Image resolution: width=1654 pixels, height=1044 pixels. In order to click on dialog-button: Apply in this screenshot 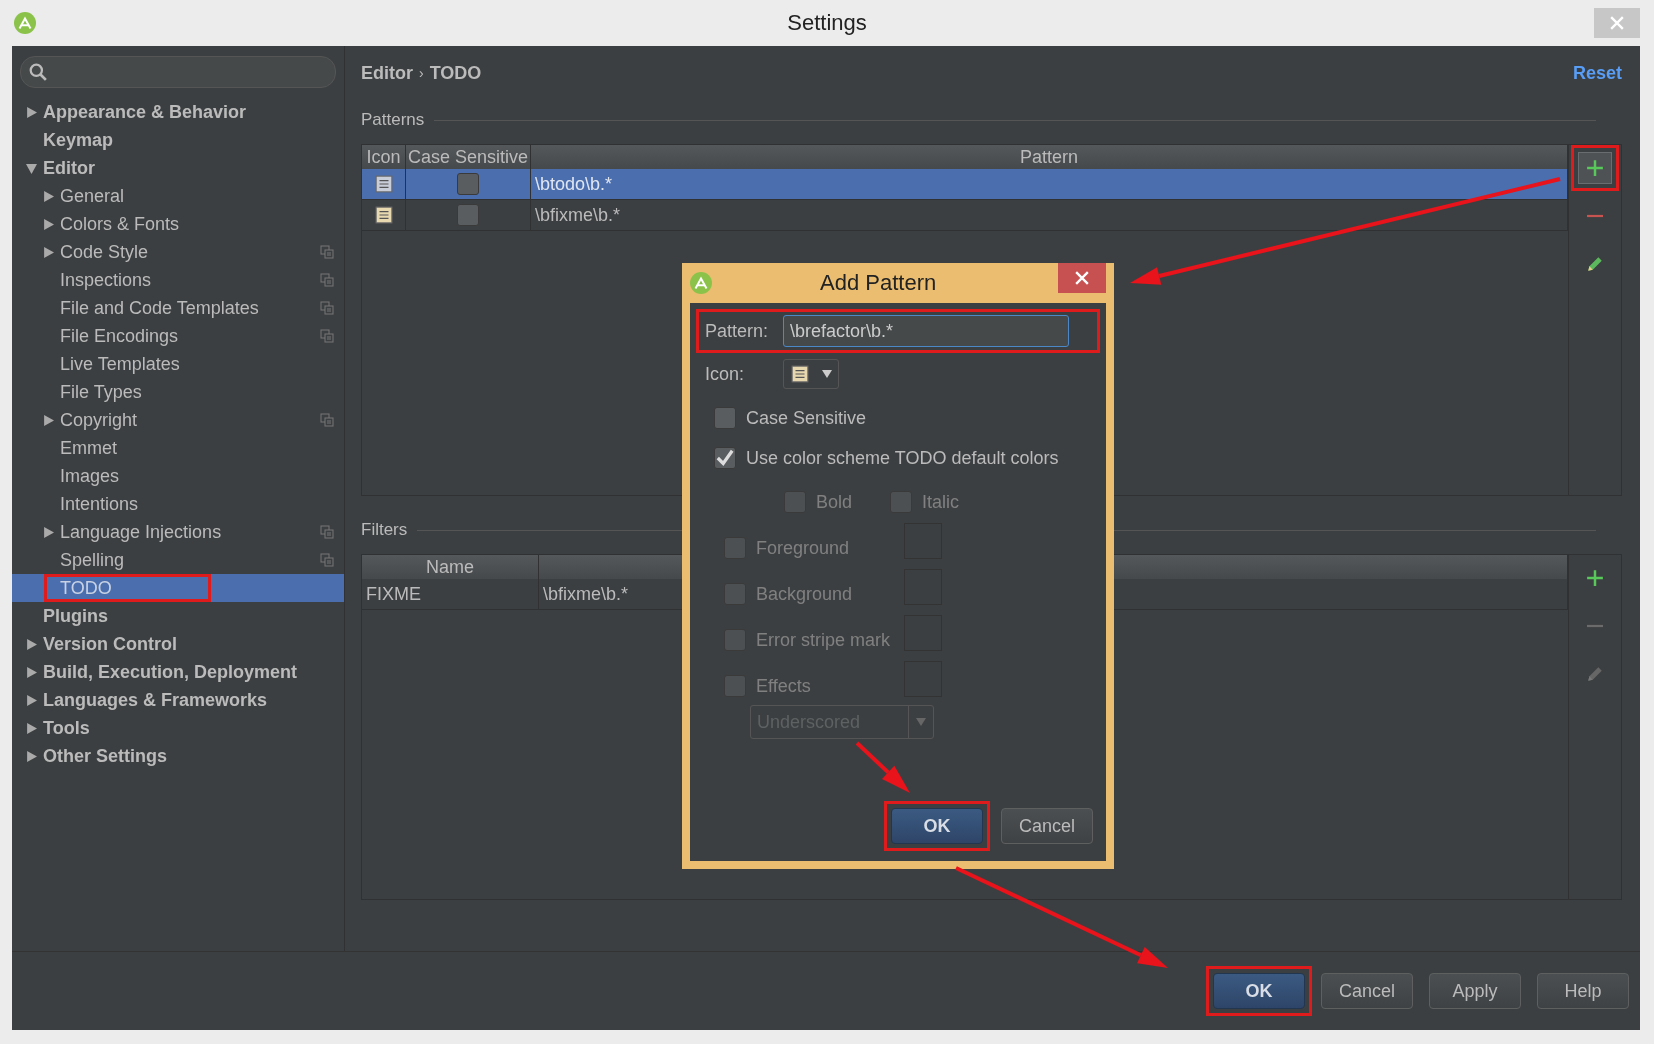, I will do `click(1475, 991)`.